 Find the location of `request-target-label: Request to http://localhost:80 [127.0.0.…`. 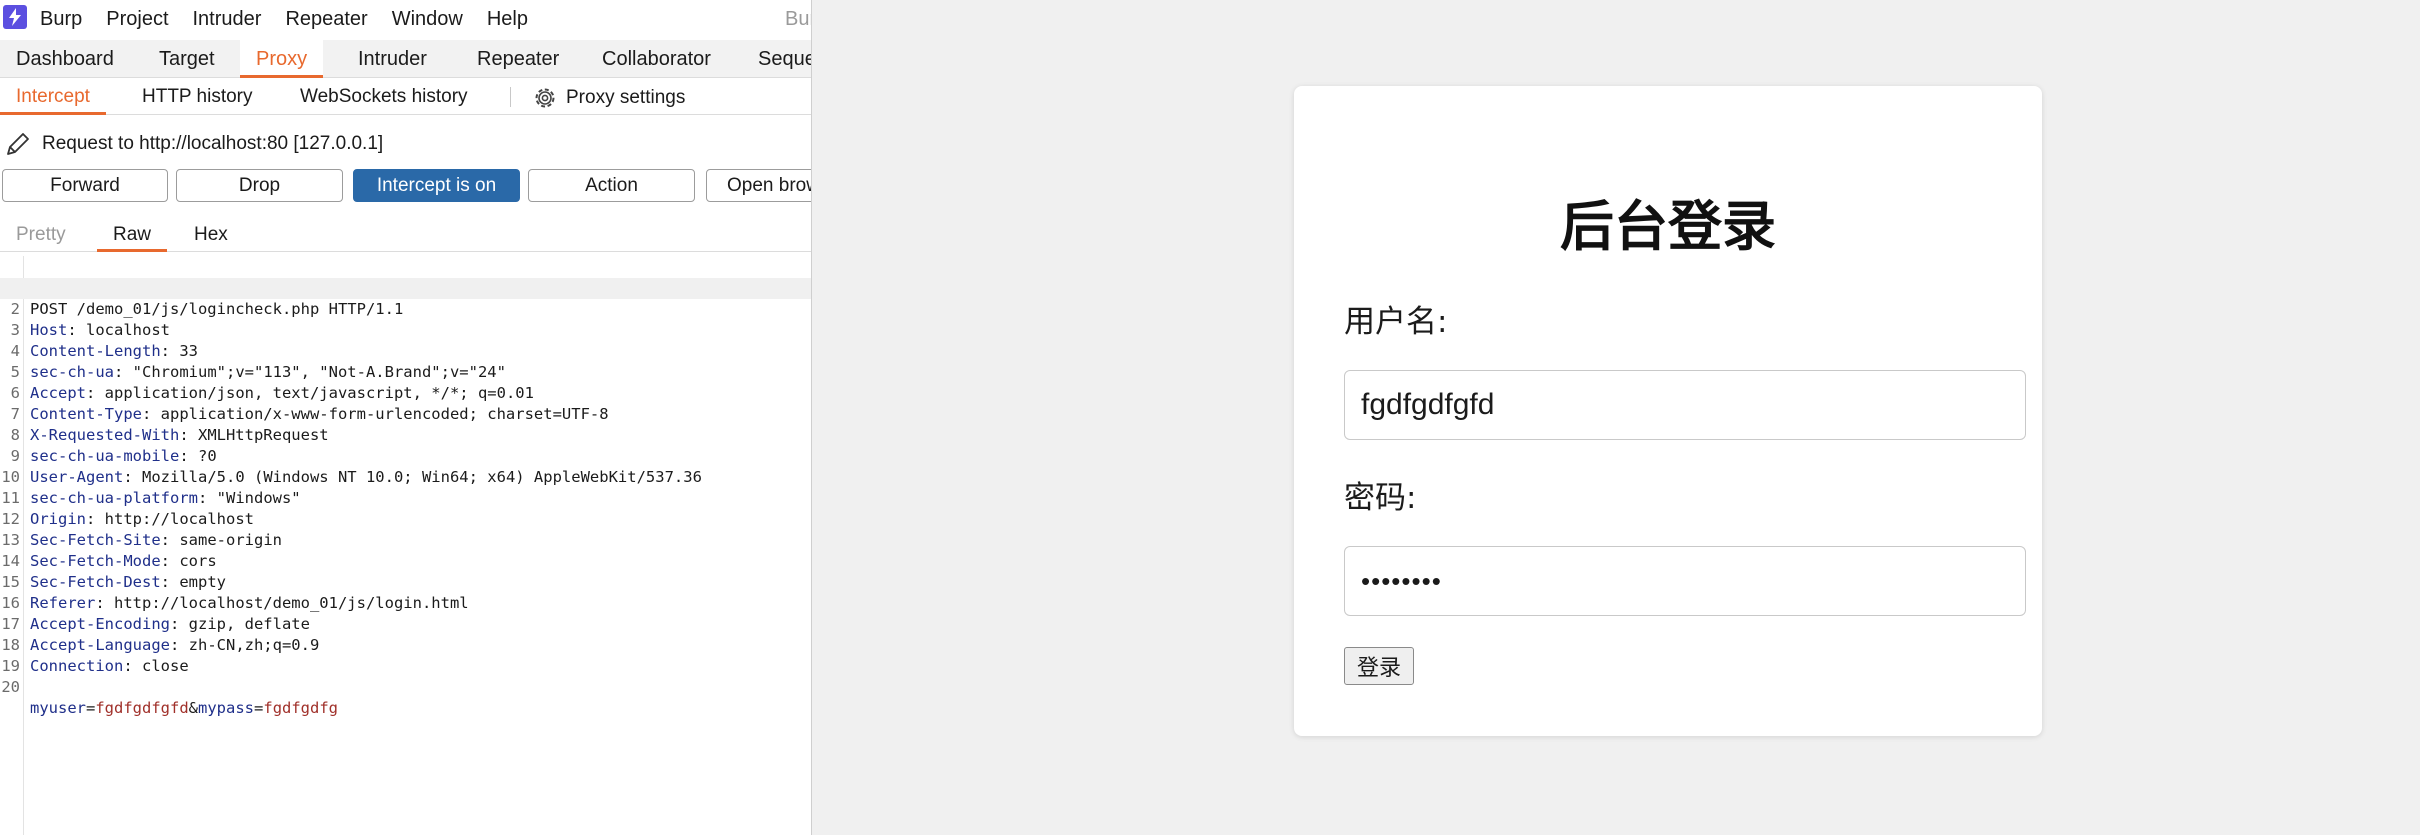

request-target-label: Request to http://localhost:80 [127.0.0.… is located at coordinates (213, 143).